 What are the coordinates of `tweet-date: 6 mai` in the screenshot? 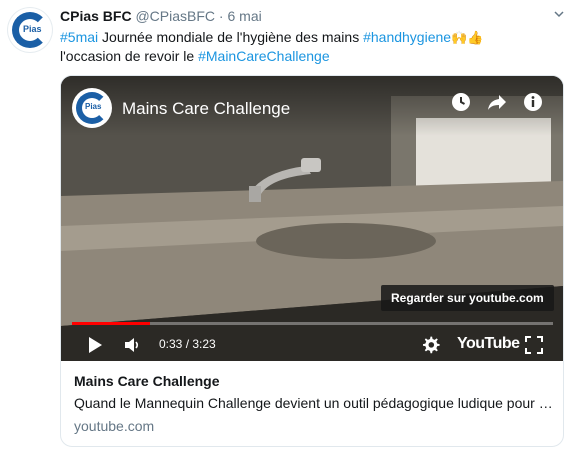 It's located at (244, 16).